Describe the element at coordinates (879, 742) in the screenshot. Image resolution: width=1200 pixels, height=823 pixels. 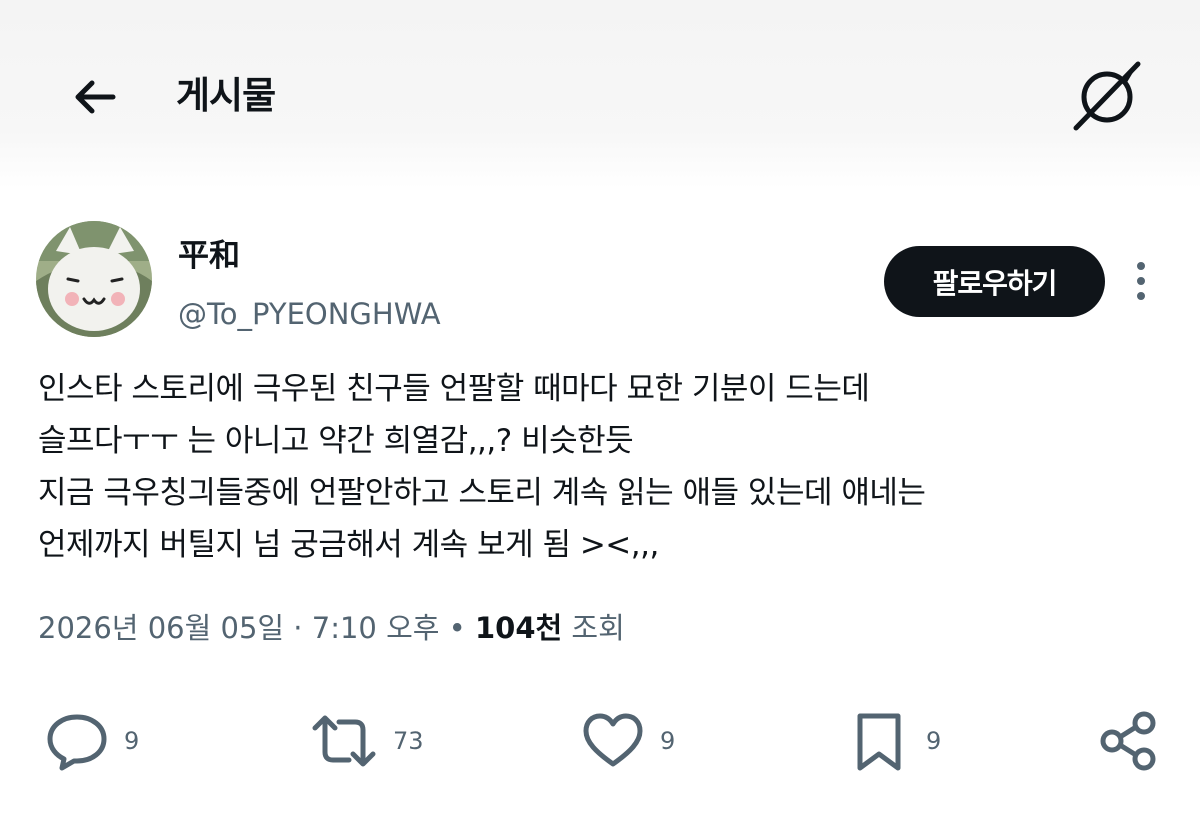
I see `bookmark-icon` at that location.